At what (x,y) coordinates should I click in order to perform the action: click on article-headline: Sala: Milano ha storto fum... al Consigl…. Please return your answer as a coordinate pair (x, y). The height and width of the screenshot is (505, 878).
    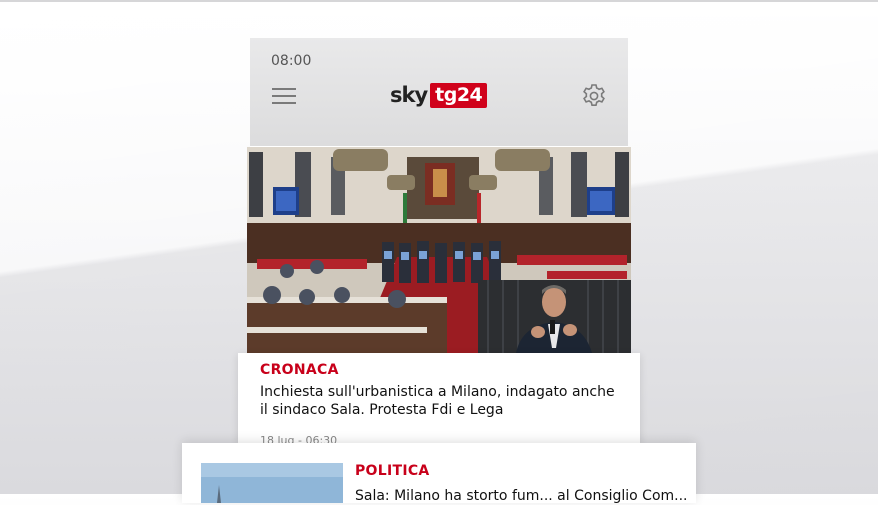
    Looking at the image, I should click on (521, 496).